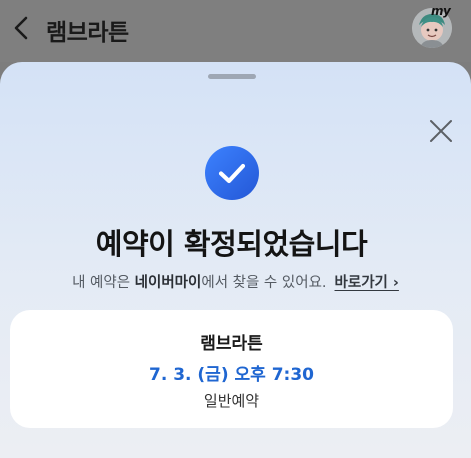 The width and height of the screenshot is (471, 458). Describe the element at coordinates (231, 244) in the screenshot. I see `confirmation-headline: 예약이 확정되었습니다` at that location.